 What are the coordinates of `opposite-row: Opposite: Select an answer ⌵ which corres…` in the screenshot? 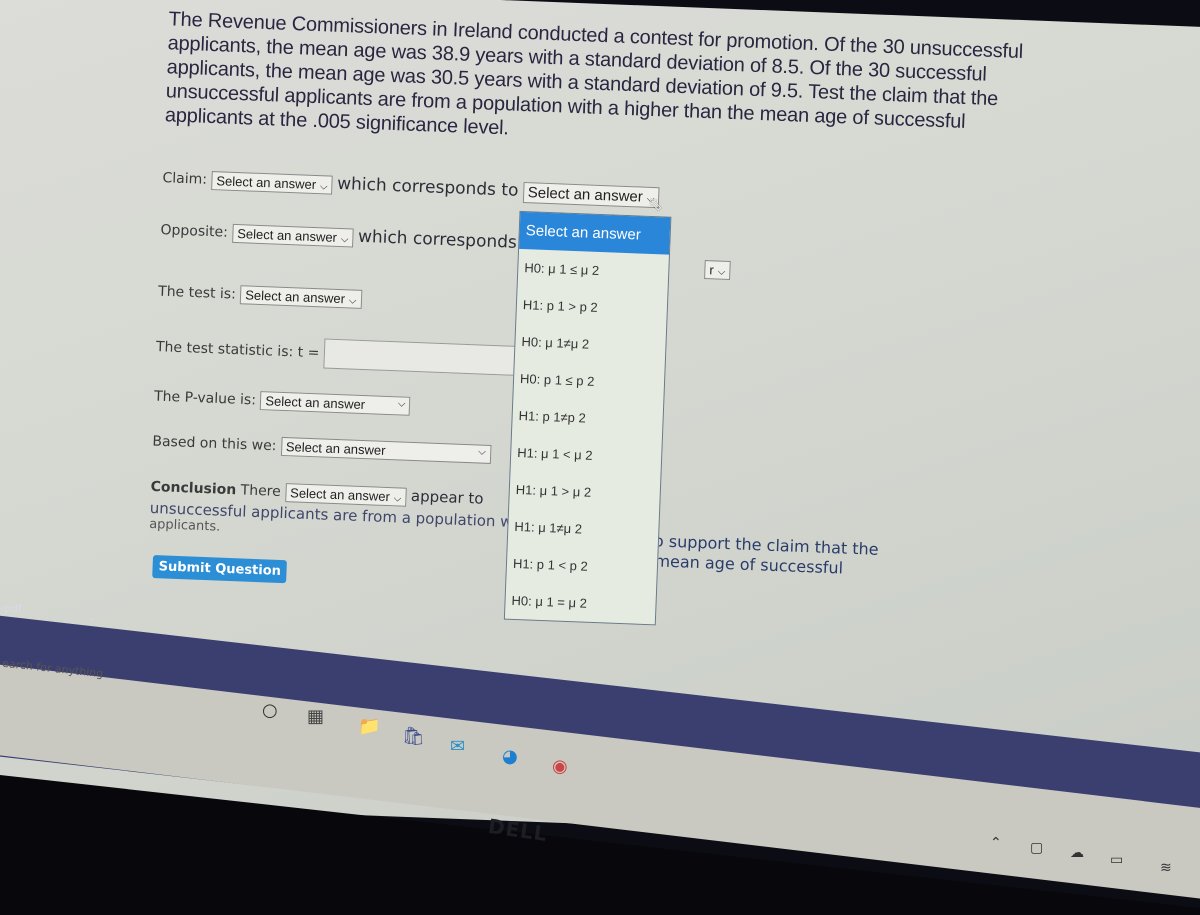 It's located at (338, 236).